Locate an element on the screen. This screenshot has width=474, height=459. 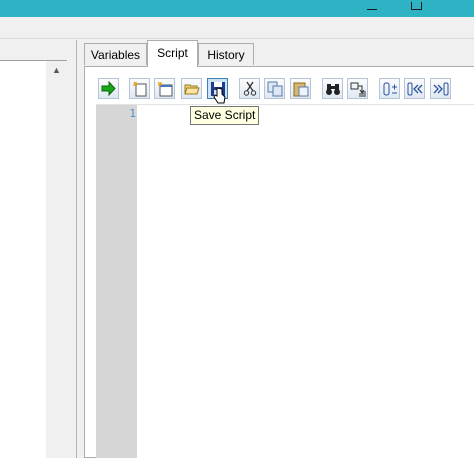
tab-variables: Variables is located at coordinates (115, 54).